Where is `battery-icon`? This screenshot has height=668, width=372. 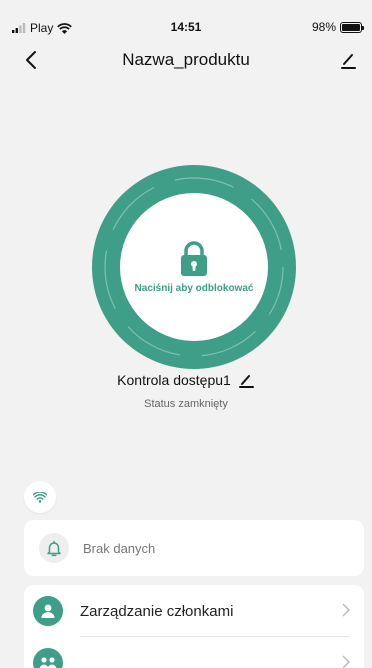
battery-icon is located at coordinates (352, 27).